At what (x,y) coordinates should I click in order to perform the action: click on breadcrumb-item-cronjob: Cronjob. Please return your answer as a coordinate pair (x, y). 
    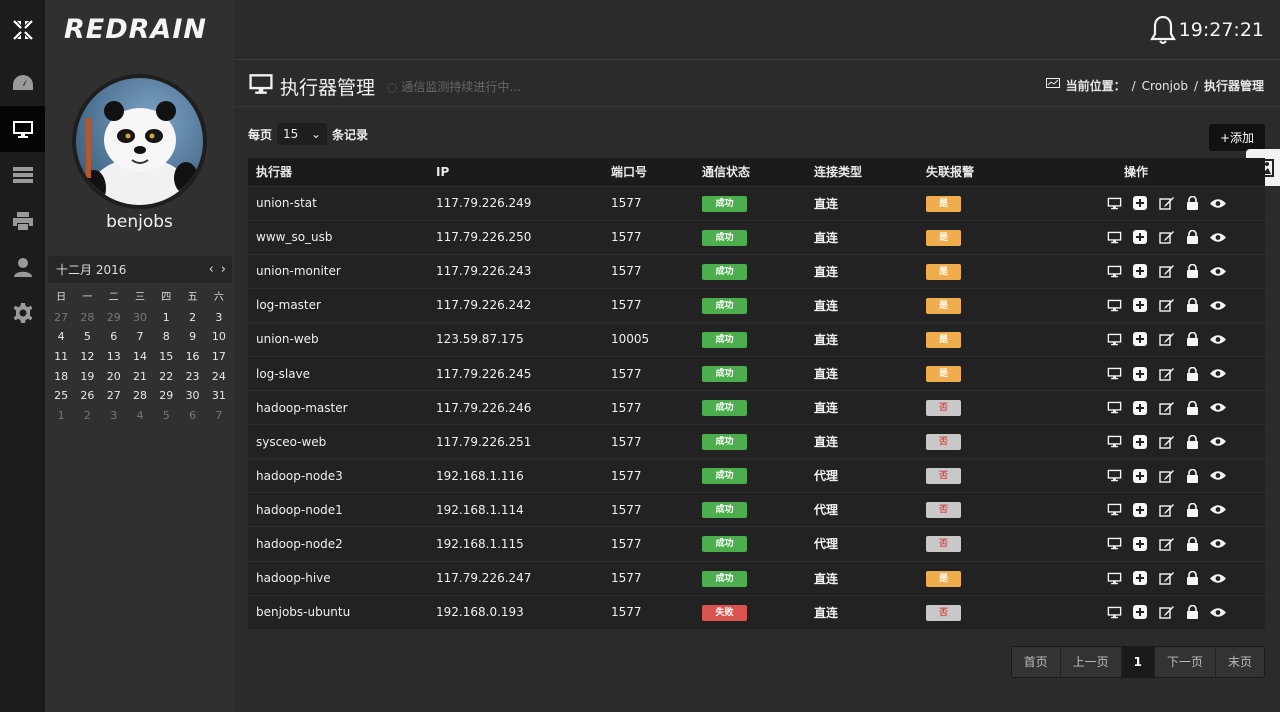
    Looking at the image, I should click on (1165, 86).